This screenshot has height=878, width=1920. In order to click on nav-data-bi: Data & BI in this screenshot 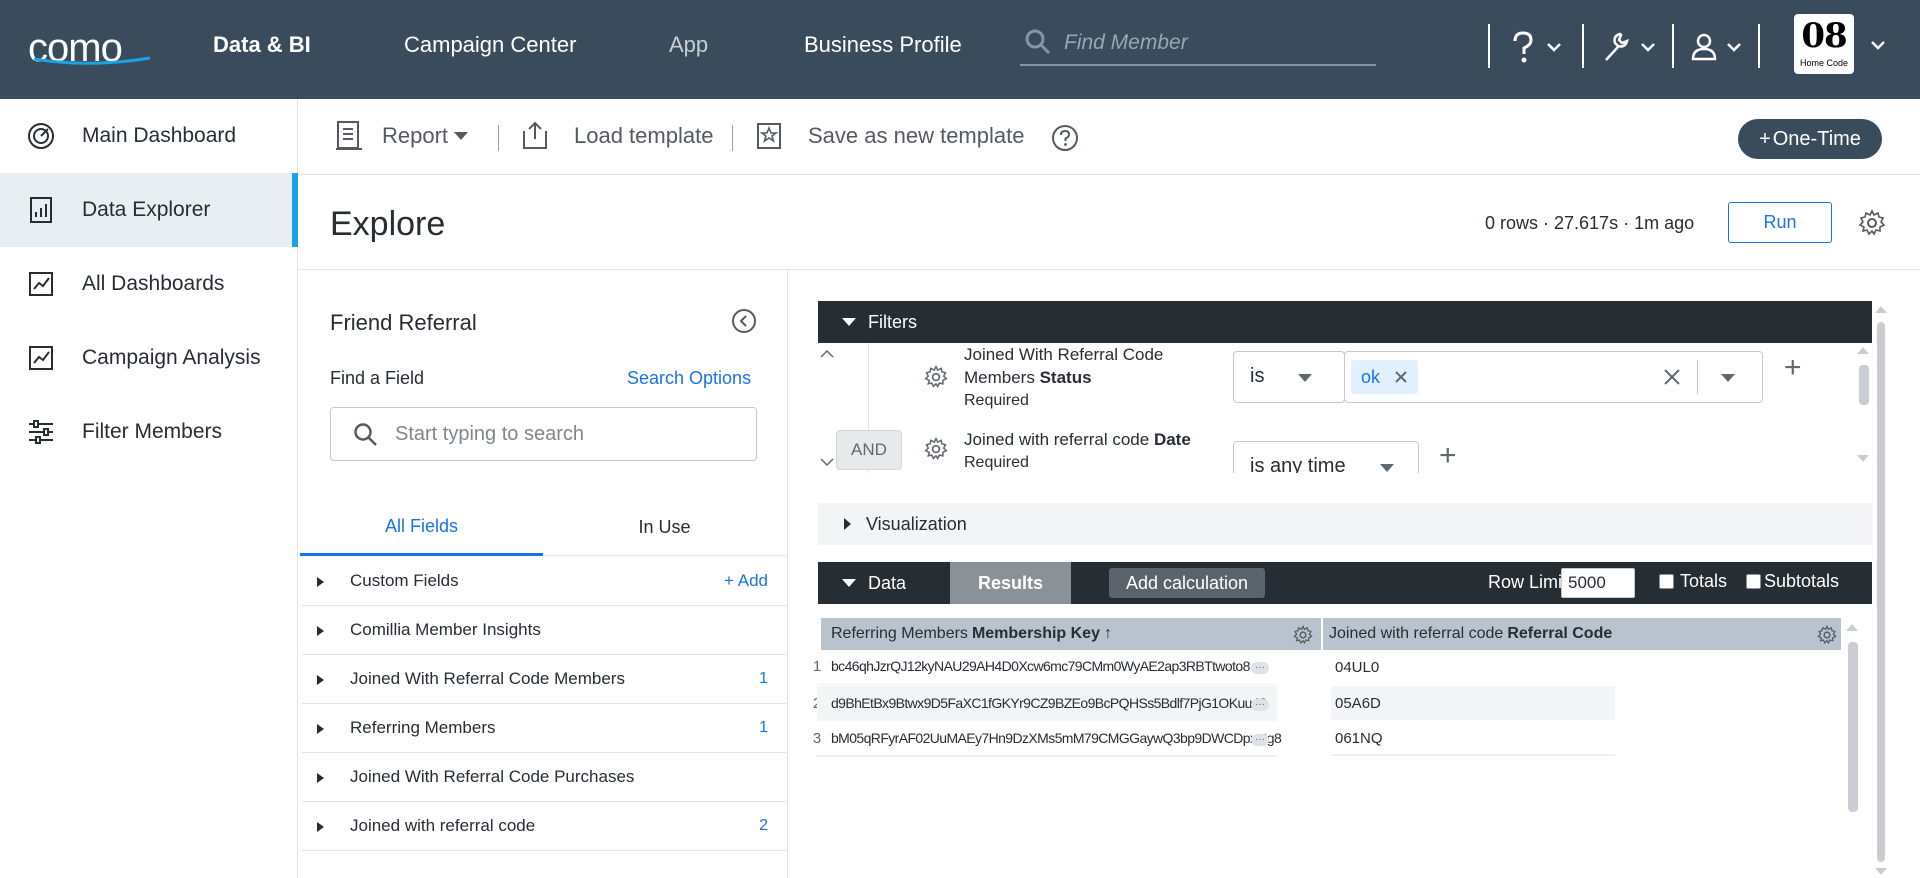, I will do `click(262, 45)`.